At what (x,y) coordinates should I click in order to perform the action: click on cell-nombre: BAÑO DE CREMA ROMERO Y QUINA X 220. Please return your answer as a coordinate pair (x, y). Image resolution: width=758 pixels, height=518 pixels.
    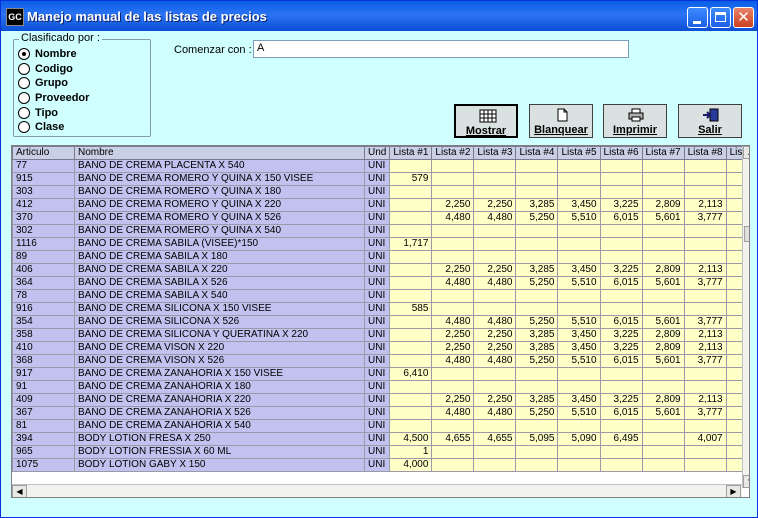
    Looking at the image, I should click on (219, 205).